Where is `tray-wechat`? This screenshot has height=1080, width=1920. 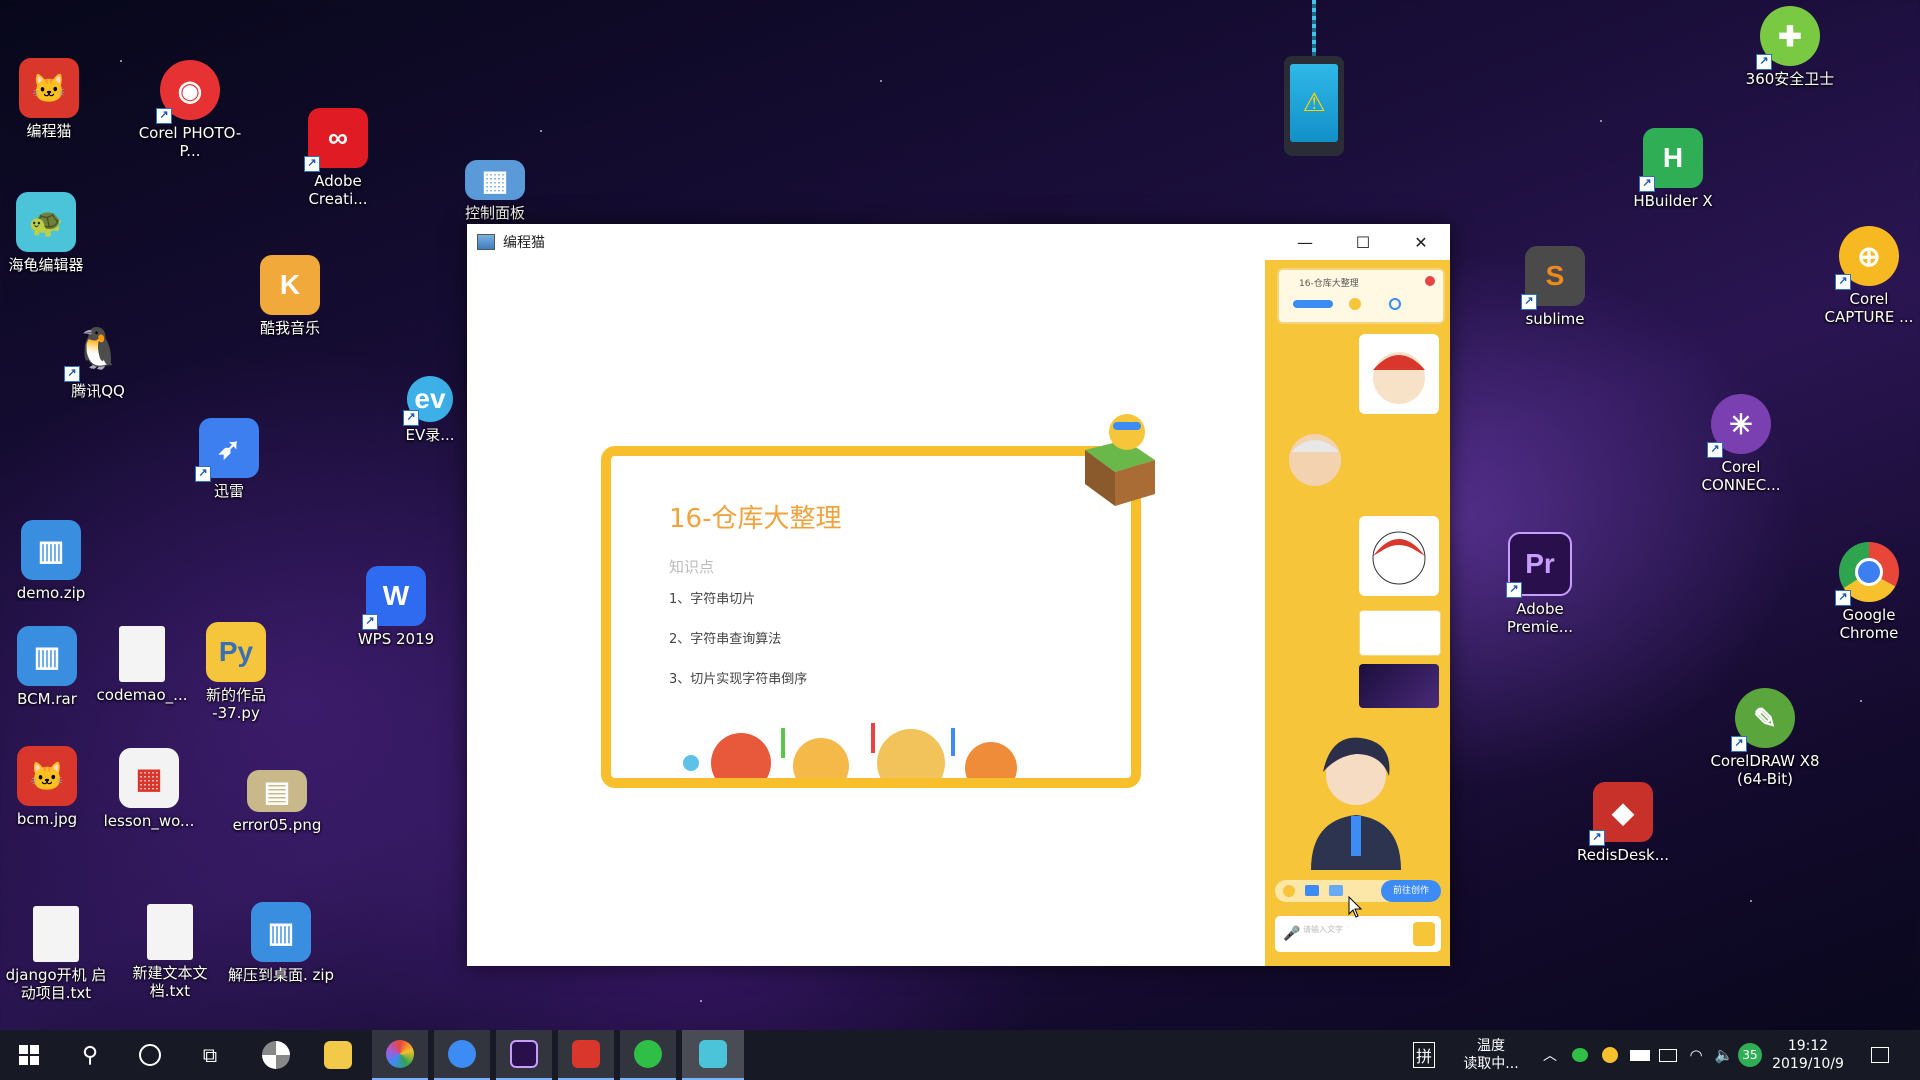 tray-wechat is located at coordinates (1580, 1055).